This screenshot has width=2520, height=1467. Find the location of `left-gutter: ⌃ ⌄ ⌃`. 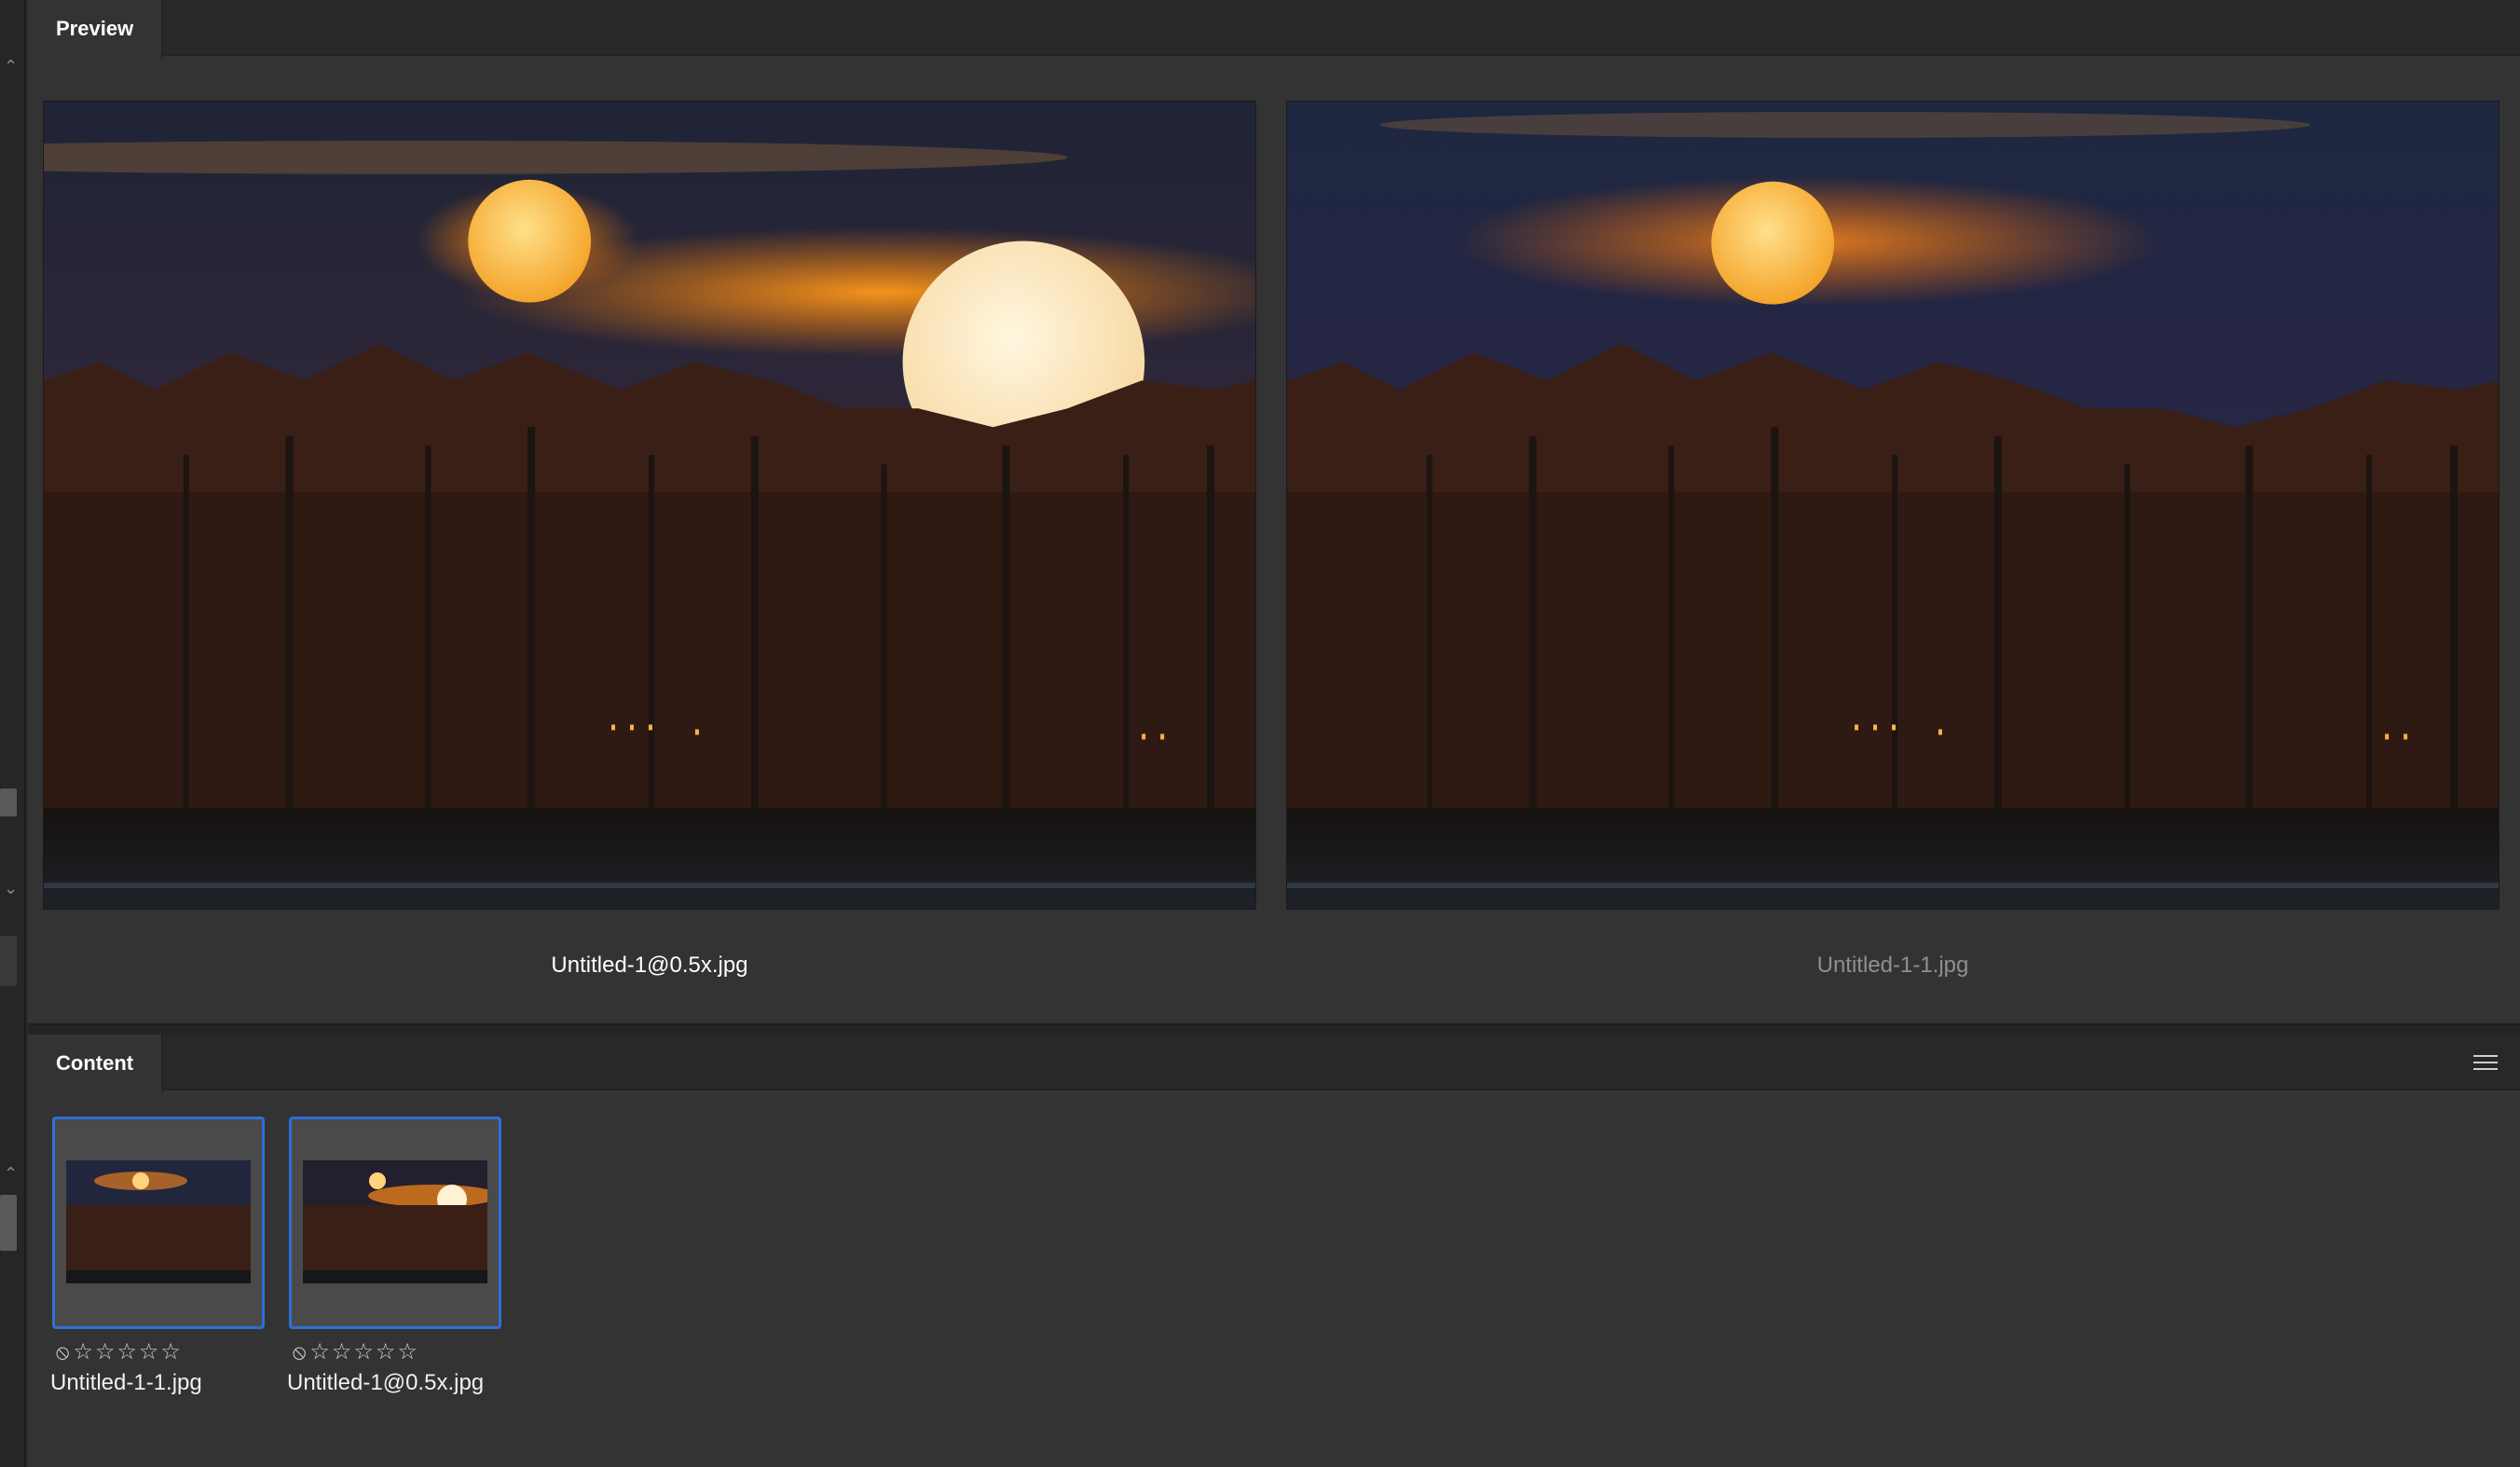

left-gutter: ⌃ ⌄ ⌃ is located at coordinates (13, 733).